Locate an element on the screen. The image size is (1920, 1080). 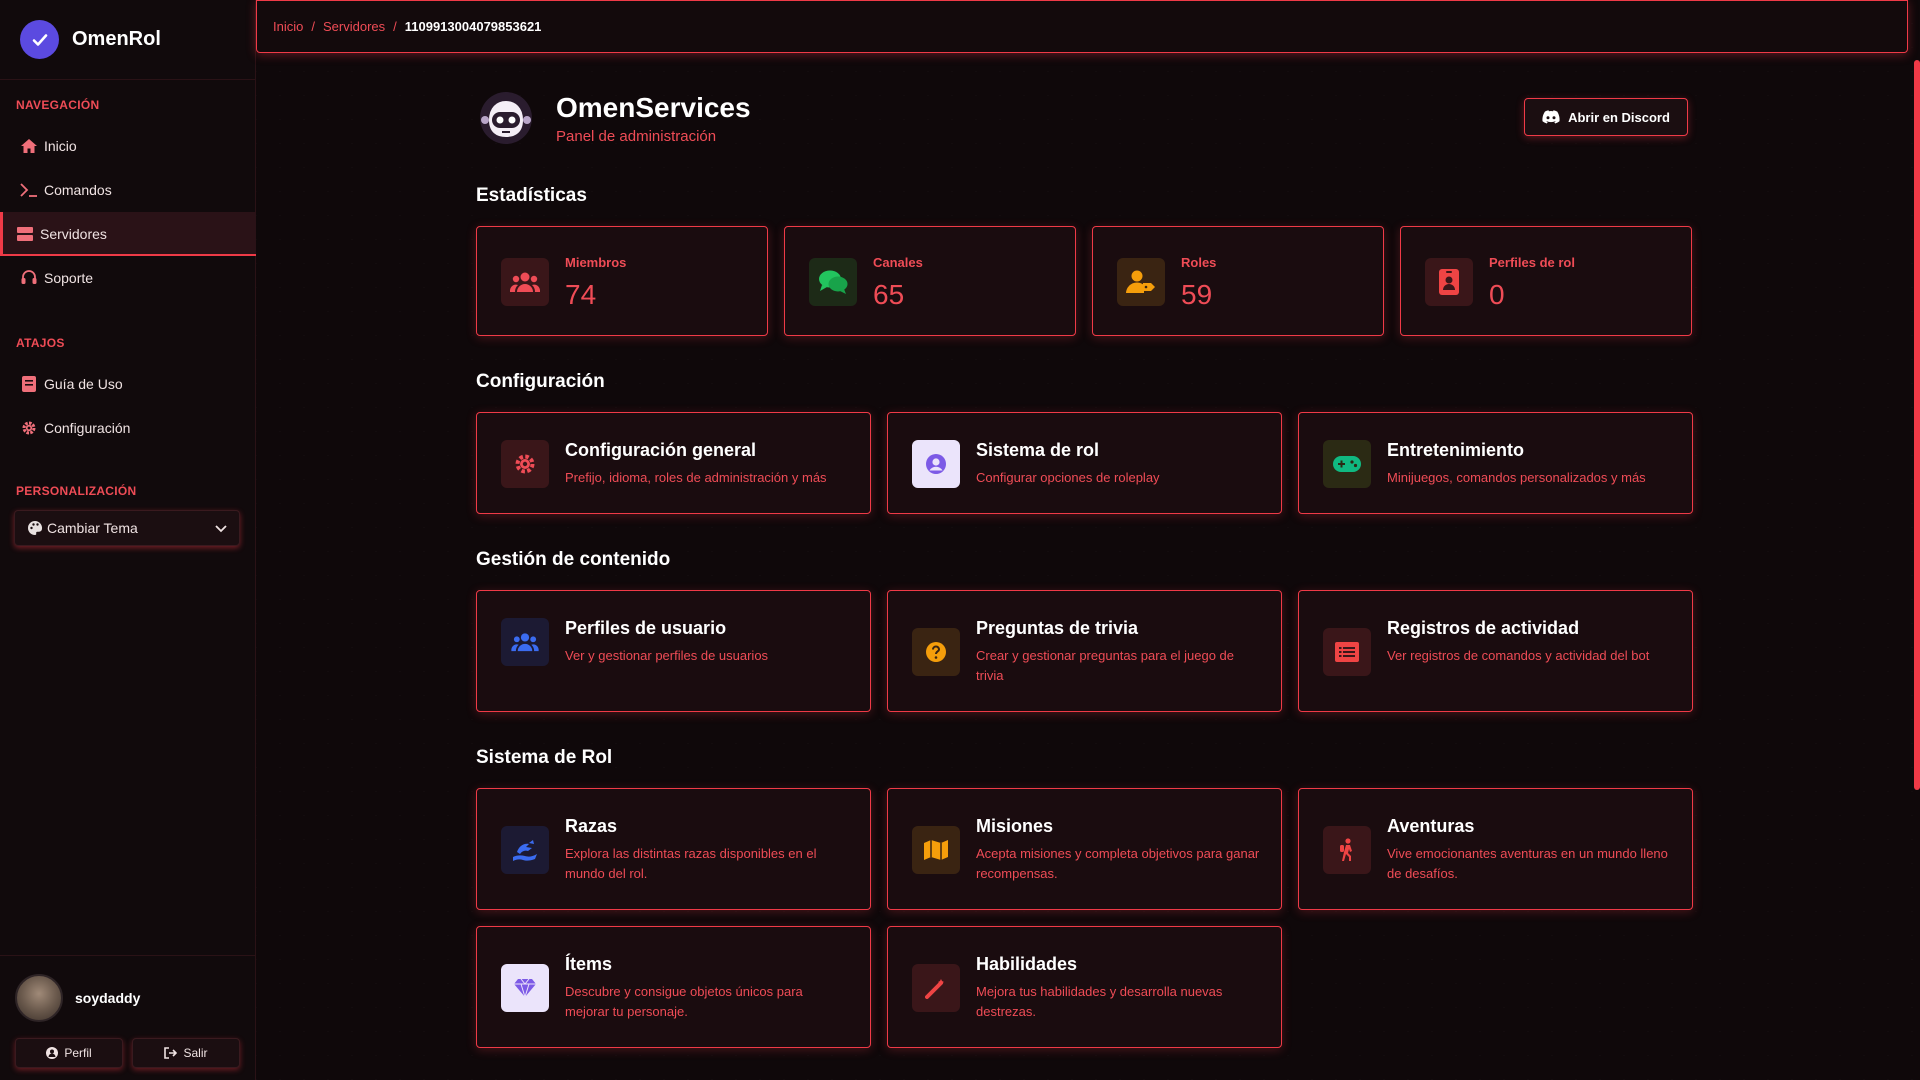
sidebar-item-configuracion: Configuración is located at coordinates (128, 428).